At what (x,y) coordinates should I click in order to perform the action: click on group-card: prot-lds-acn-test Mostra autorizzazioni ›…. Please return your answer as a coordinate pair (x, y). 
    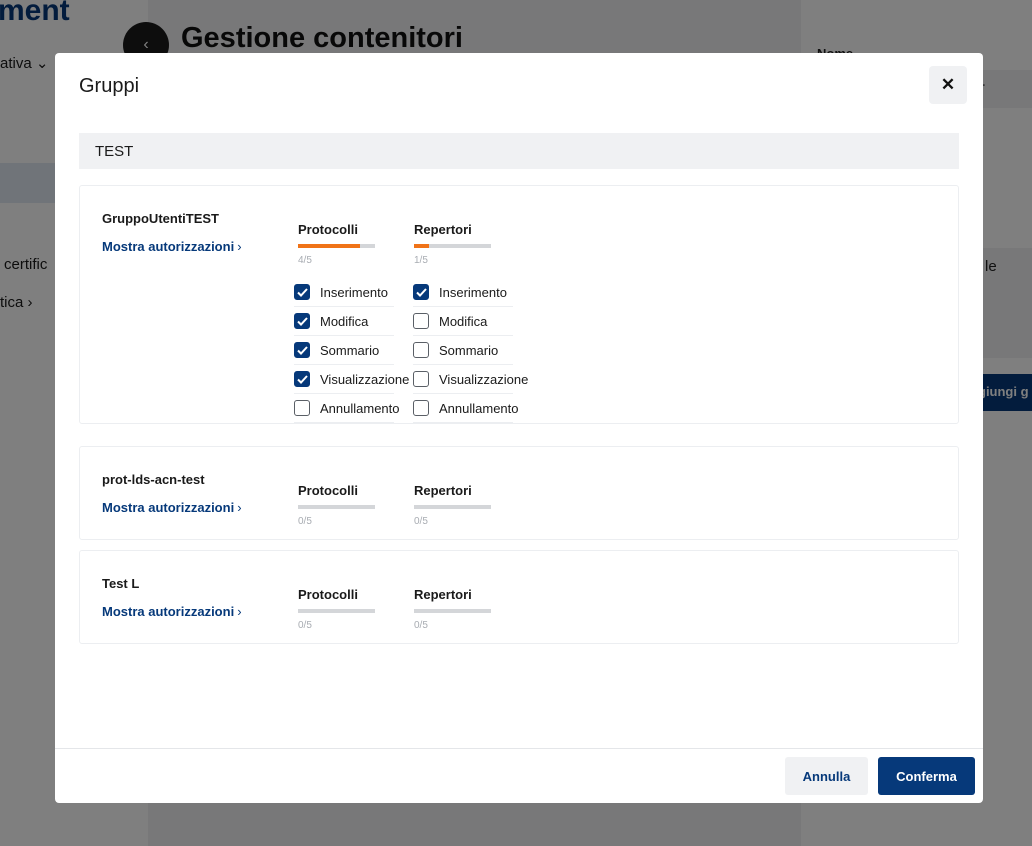
    Looking at the image, I should click on (519, 493).